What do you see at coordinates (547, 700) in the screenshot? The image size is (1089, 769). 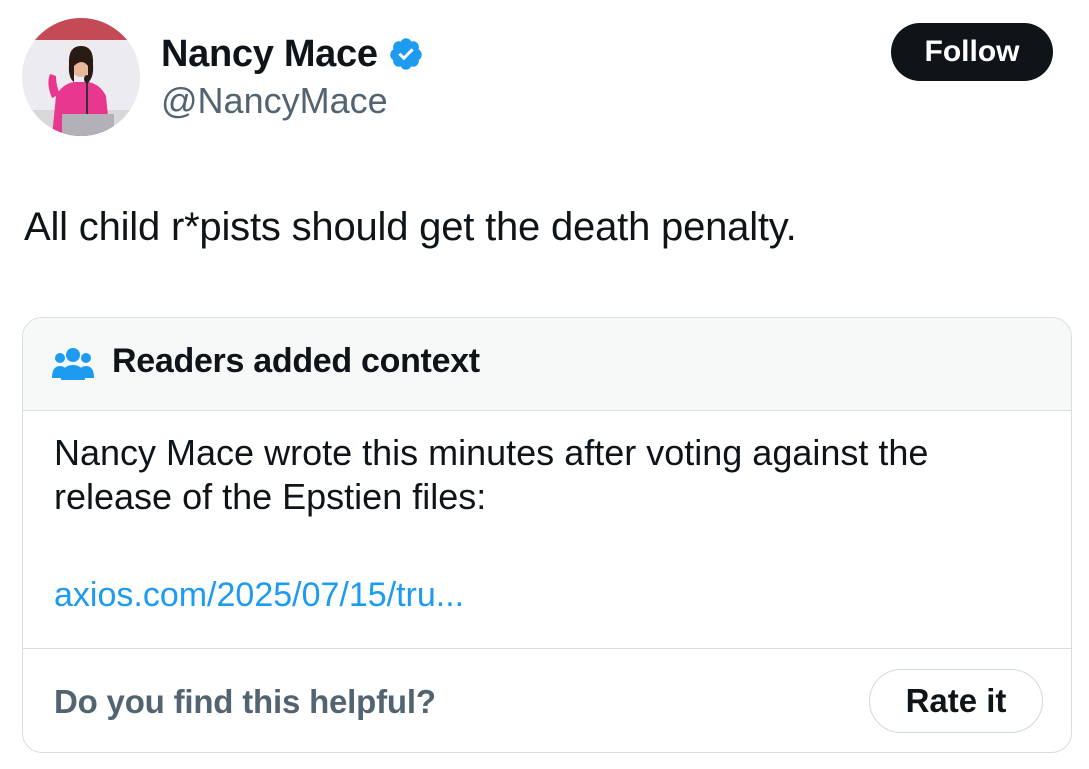 I see `community-note-footer: Do you find this helpful? Rate it` at bounding box center [547, 700].